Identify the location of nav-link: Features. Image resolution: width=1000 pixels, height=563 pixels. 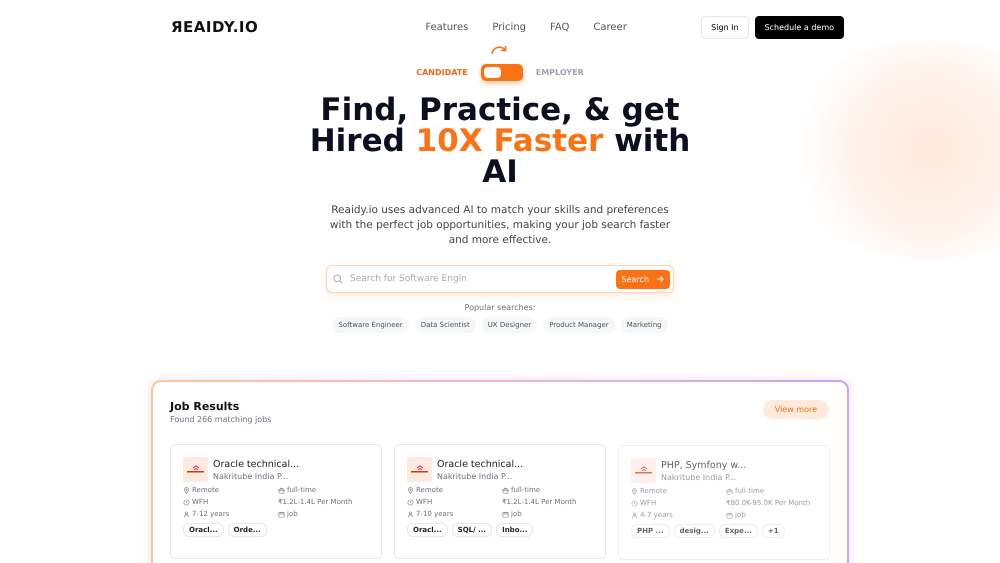
(446, 27).